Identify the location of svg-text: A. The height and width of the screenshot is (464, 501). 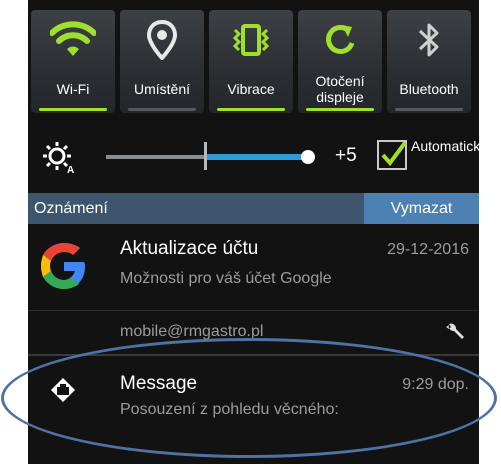
(70, 169).